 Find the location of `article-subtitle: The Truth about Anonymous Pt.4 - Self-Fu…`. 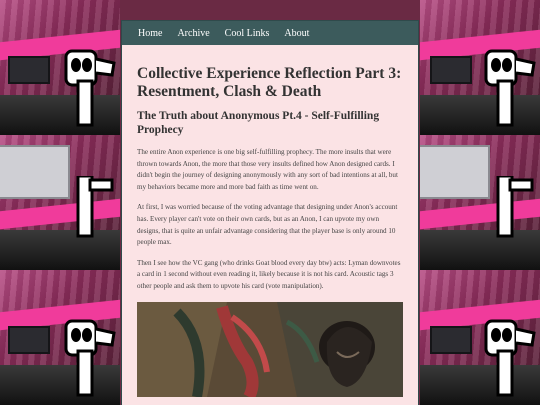

article-subtitle: The Truth about Anonymous Pt.4 - Self-Fu… is located at coordinates (258, 123).